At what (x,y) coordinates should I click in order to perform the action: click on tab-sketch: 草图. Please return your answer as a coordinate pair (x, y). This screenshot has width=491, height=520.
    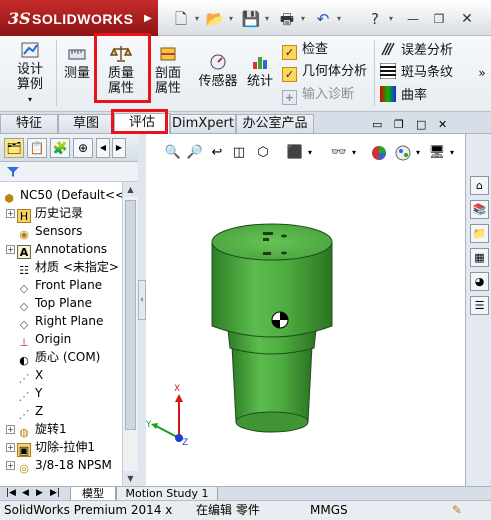
    Looking at the image, I should click on (86, 123).